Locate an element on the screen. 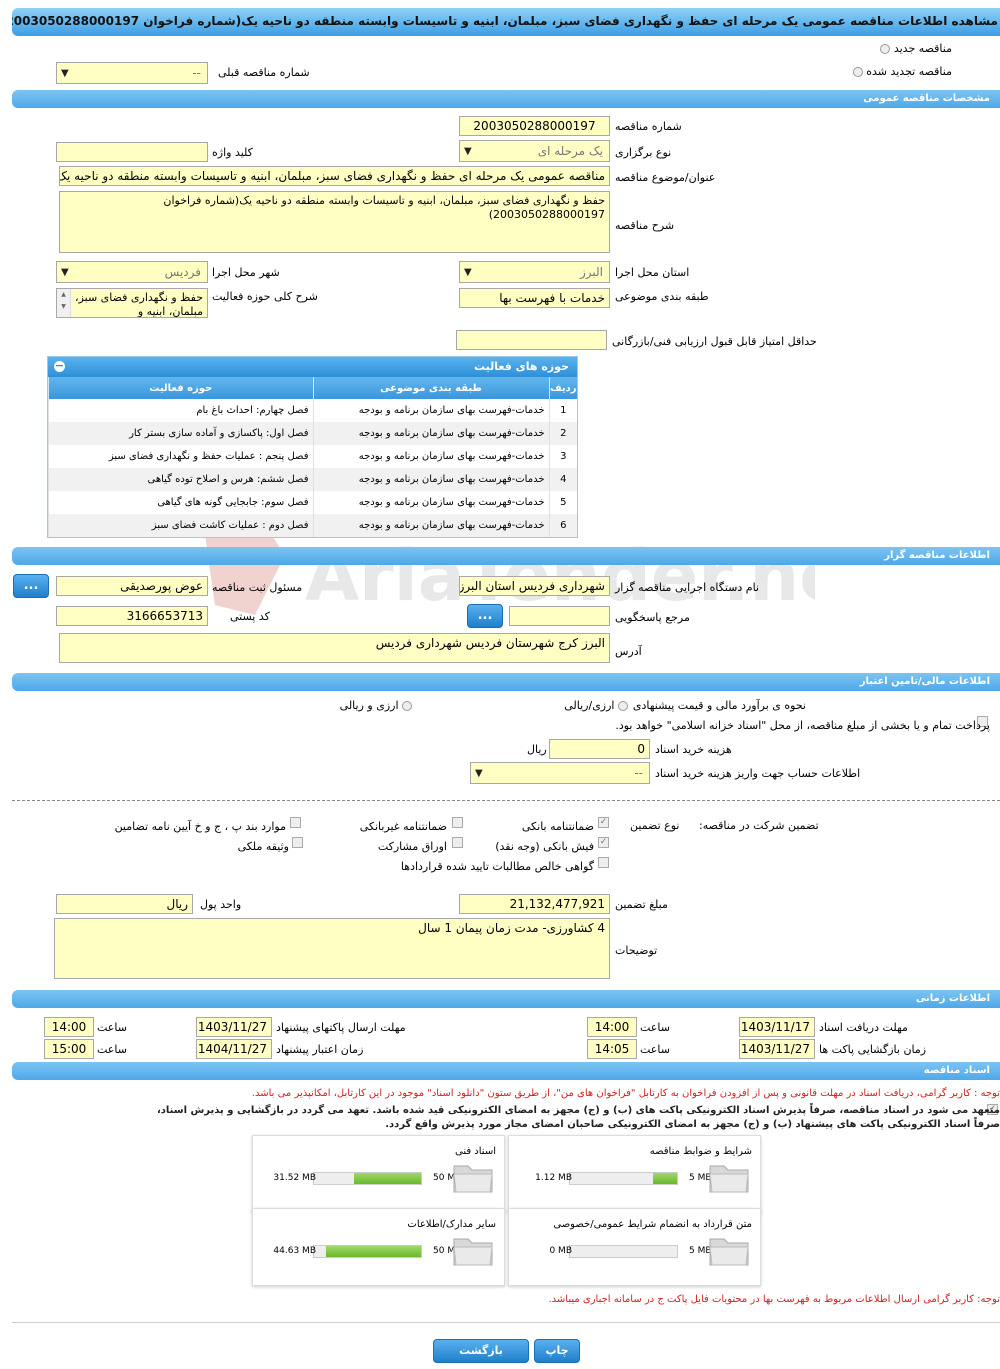  province-value: البرز is located at coordinates (591, 272).